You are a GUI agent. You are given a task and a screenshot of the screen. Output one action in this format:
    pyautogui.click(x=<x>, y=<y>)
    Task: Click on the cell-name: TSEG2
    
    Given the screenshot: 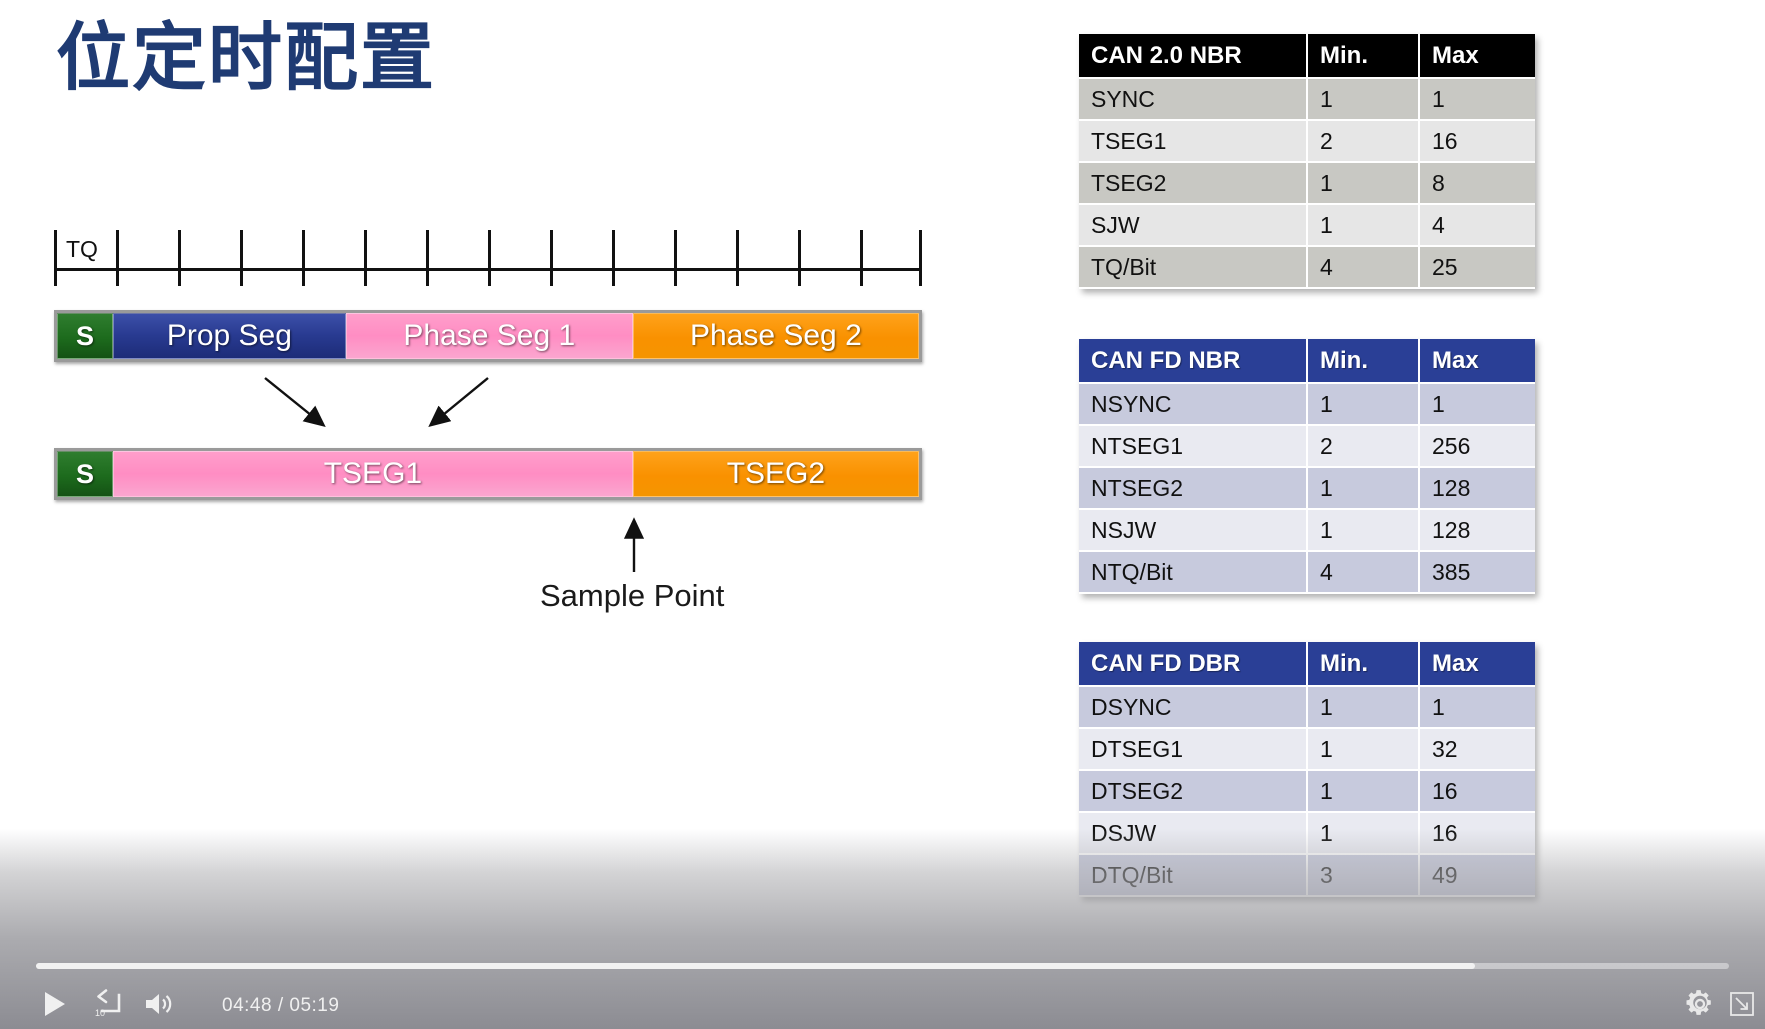 What is the action you would take?
    pyautogui.click(x=1193, y=183)
    